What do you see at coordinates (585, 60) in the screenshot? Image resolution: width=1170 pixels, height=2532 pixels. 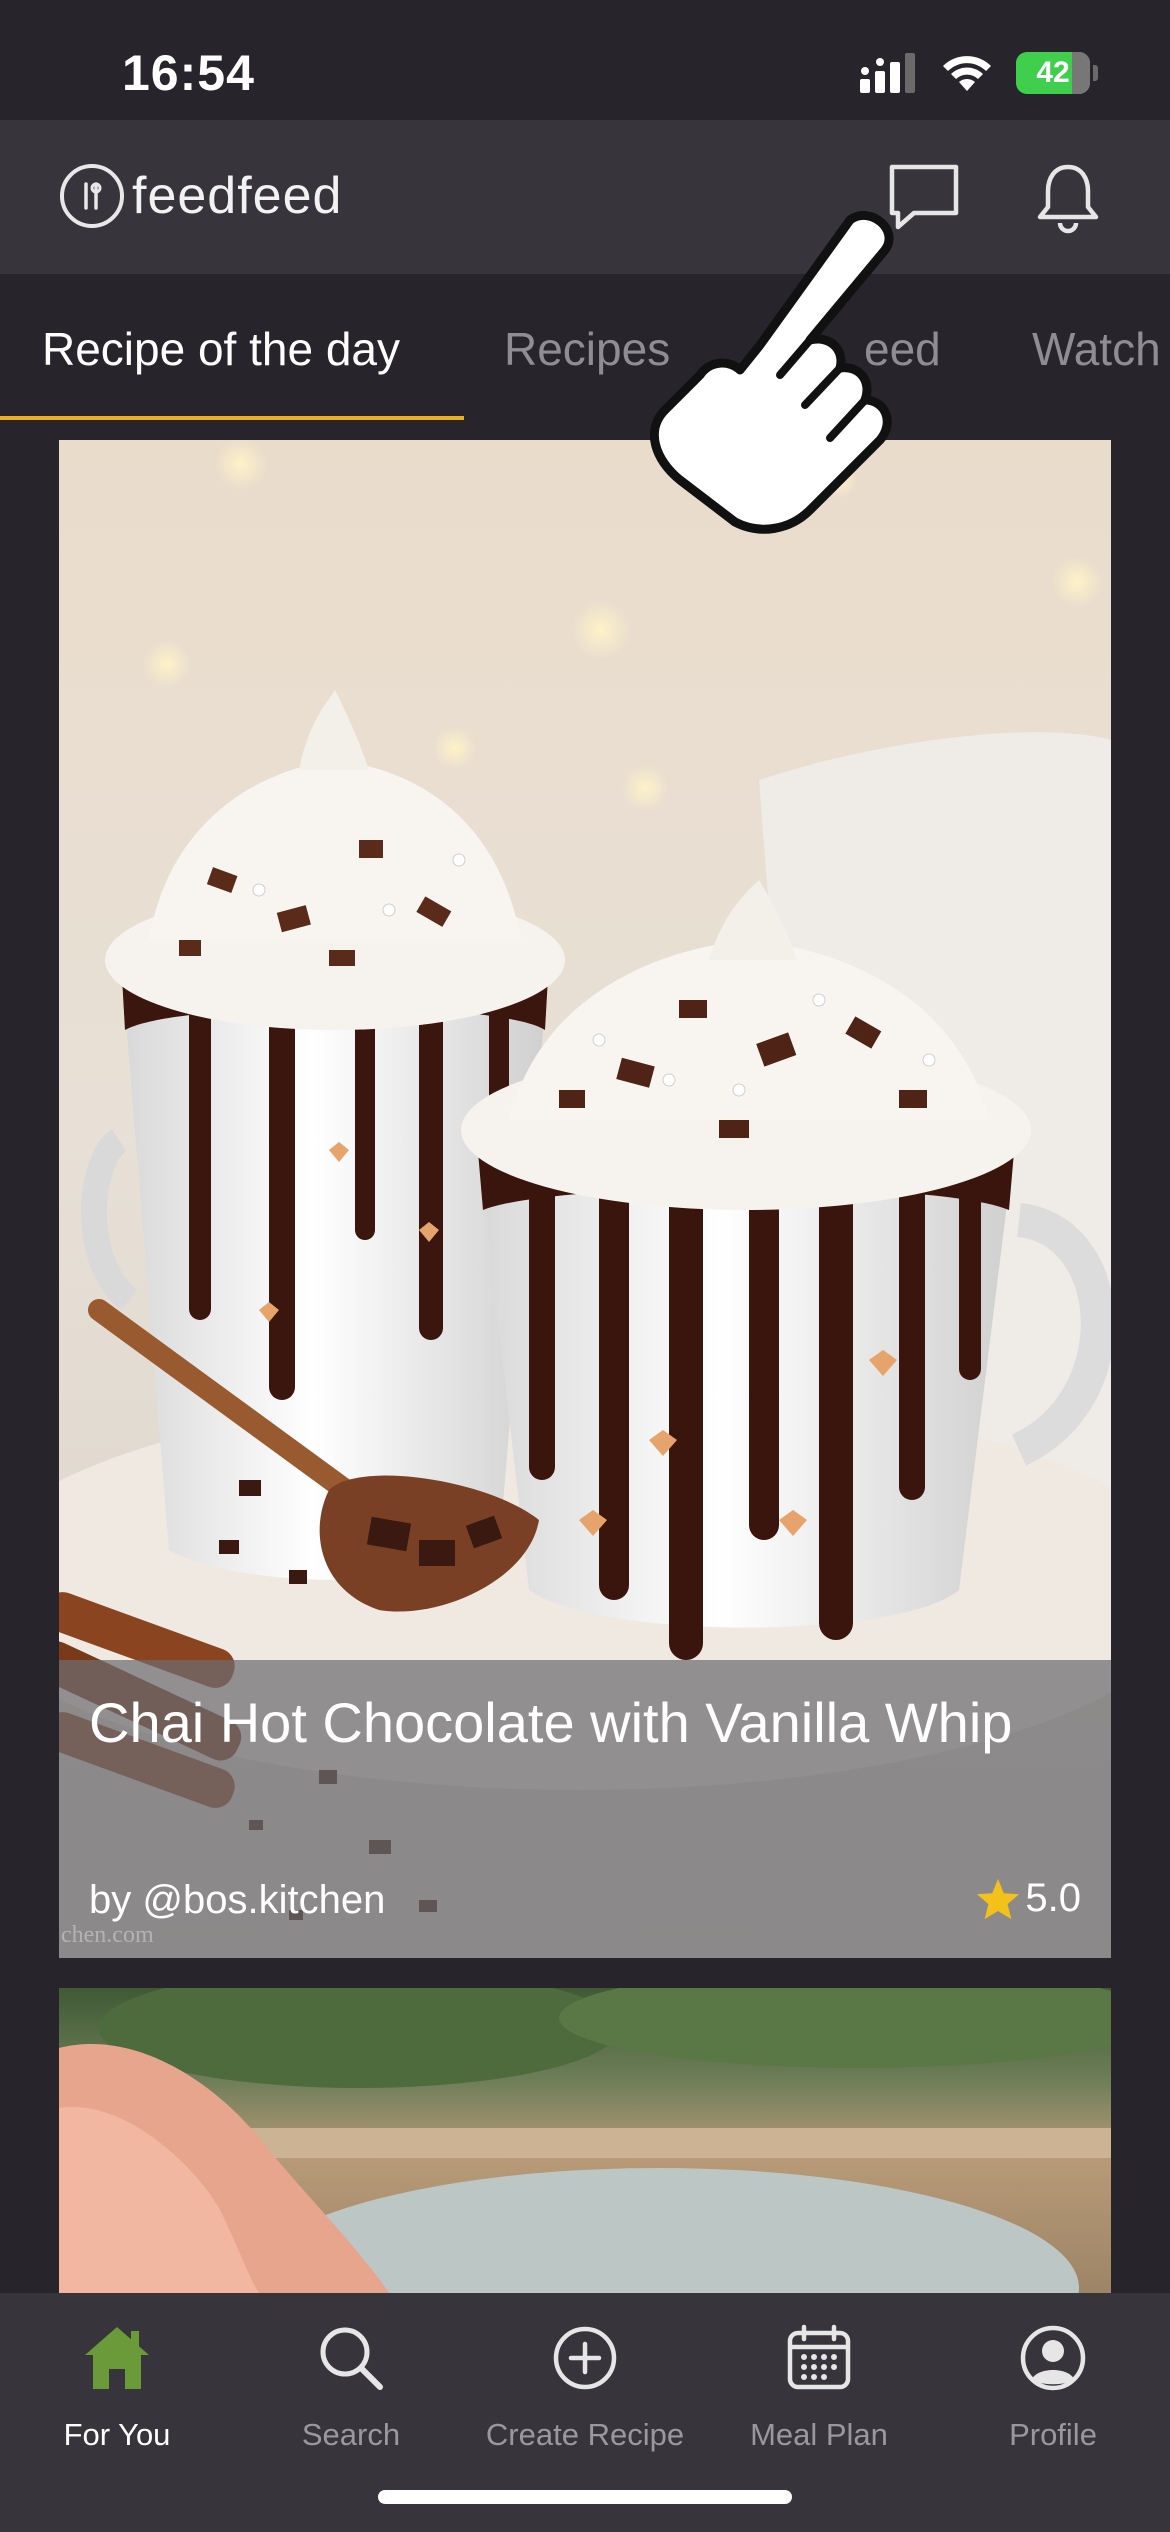 I see `status-bar: 16:54 42` at bounding box center [585, 60].